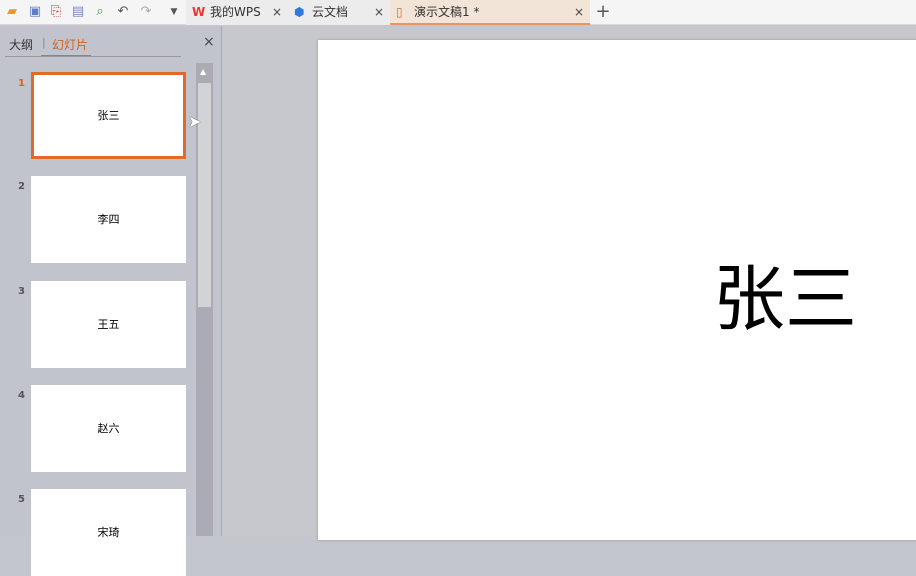  Describe the element at coordinates (108, 532) in the screenshot. I see `slide-thumbnail: 宋琦` at that location.